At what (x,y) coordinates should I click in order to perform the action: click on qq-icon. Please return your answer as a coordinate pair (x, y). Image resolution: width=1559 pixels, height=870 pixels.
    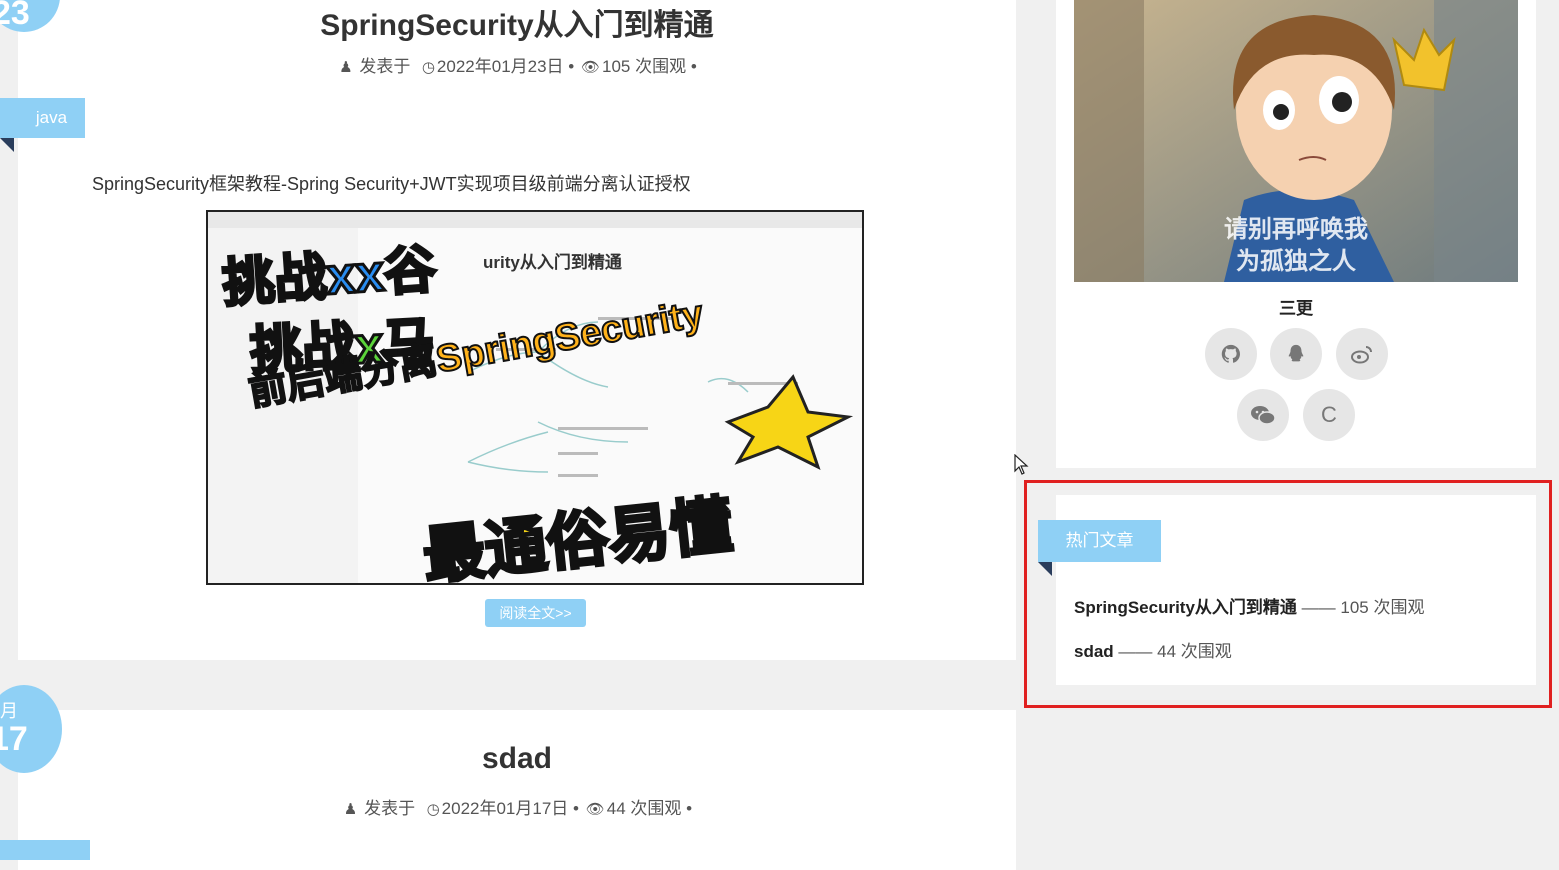
    Looking at the image, I should click on (1296, 354).